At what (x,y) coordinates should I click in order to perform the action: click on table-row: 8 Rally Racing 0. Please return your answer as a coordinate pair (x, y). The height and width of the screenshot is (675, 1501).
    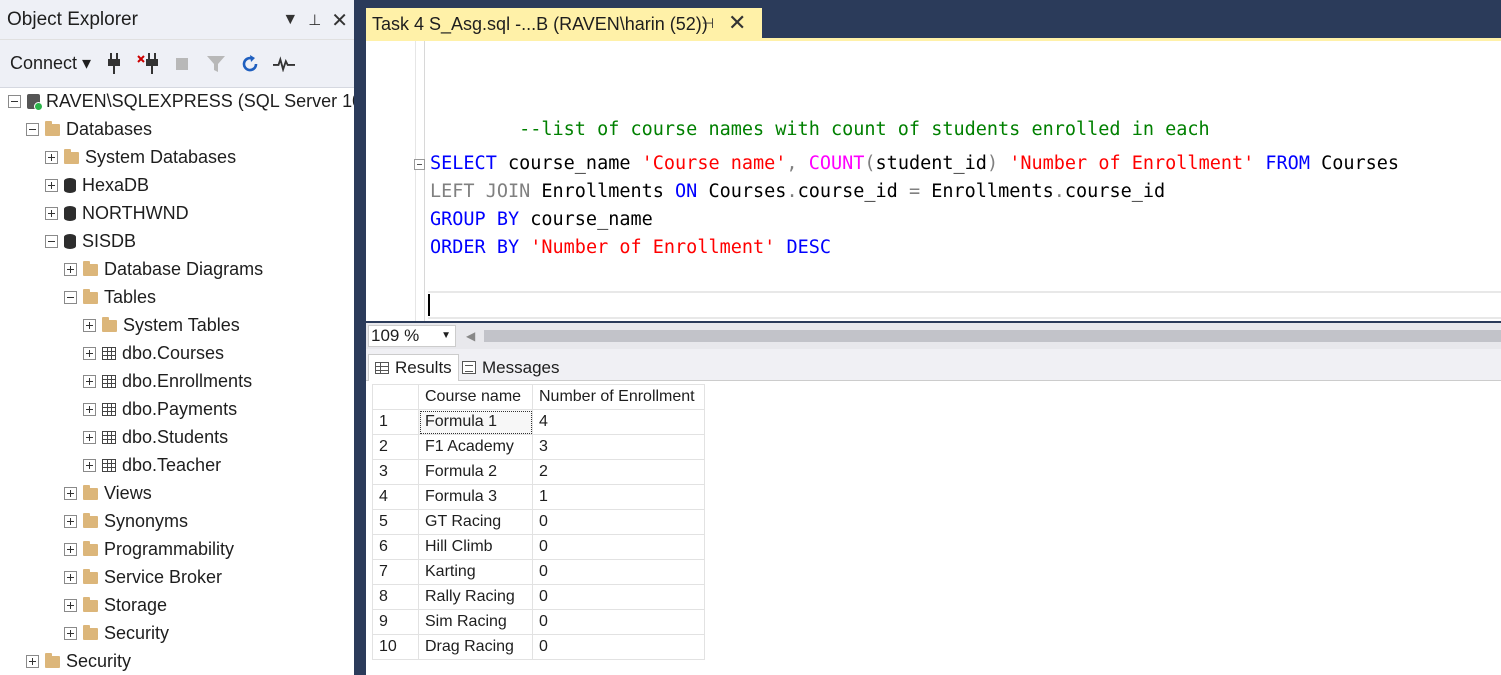
    Looking at the image, I should click on (538, 597).